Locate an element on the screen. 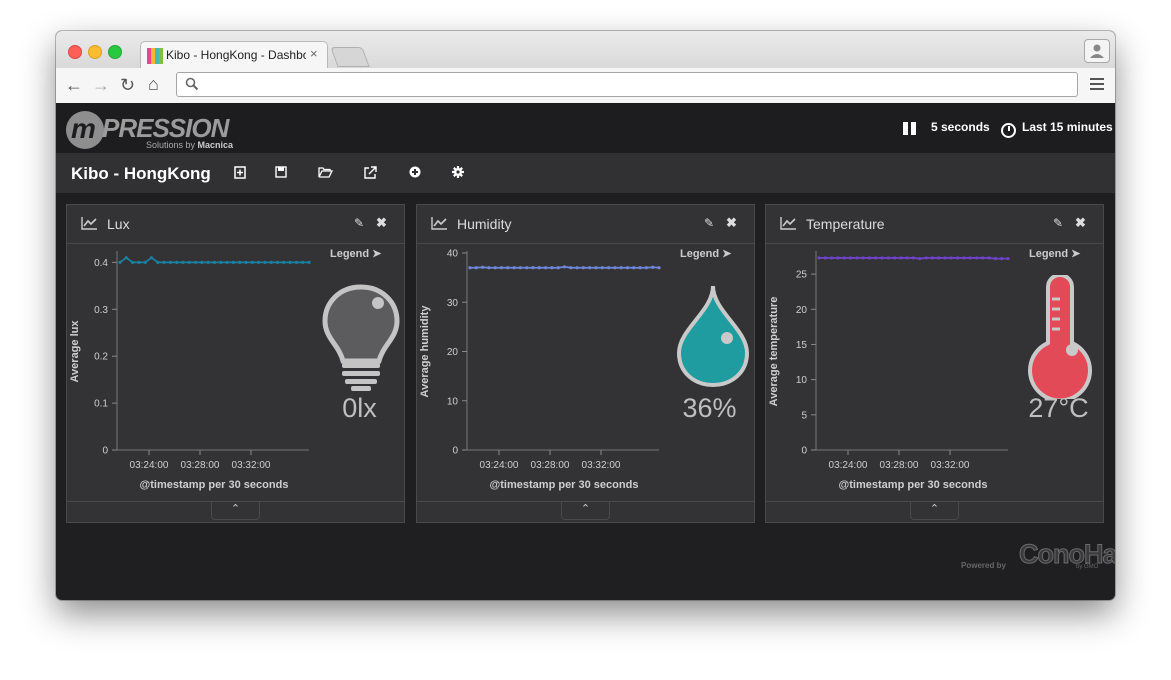  x-axis-title: @timestamp per 30 seconds is located at coordinates (564, 485).